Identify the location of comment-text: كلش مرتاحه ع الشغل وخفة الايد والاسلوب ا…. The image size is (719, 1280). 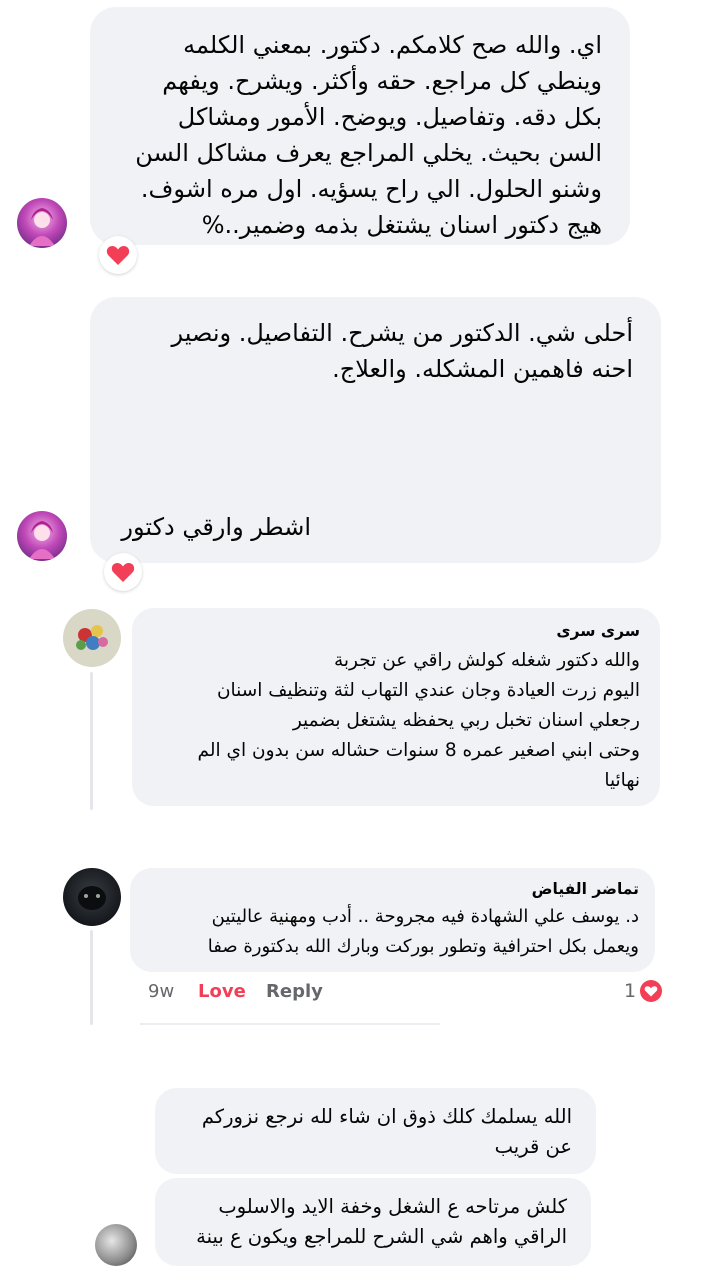
(381, 1221).